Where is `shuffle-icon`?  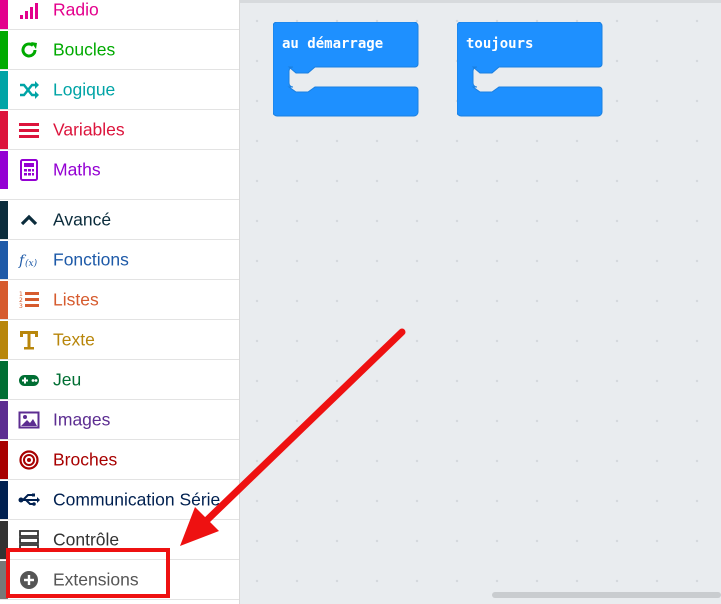 shuffle-icon is located at coordinates (29, 90).